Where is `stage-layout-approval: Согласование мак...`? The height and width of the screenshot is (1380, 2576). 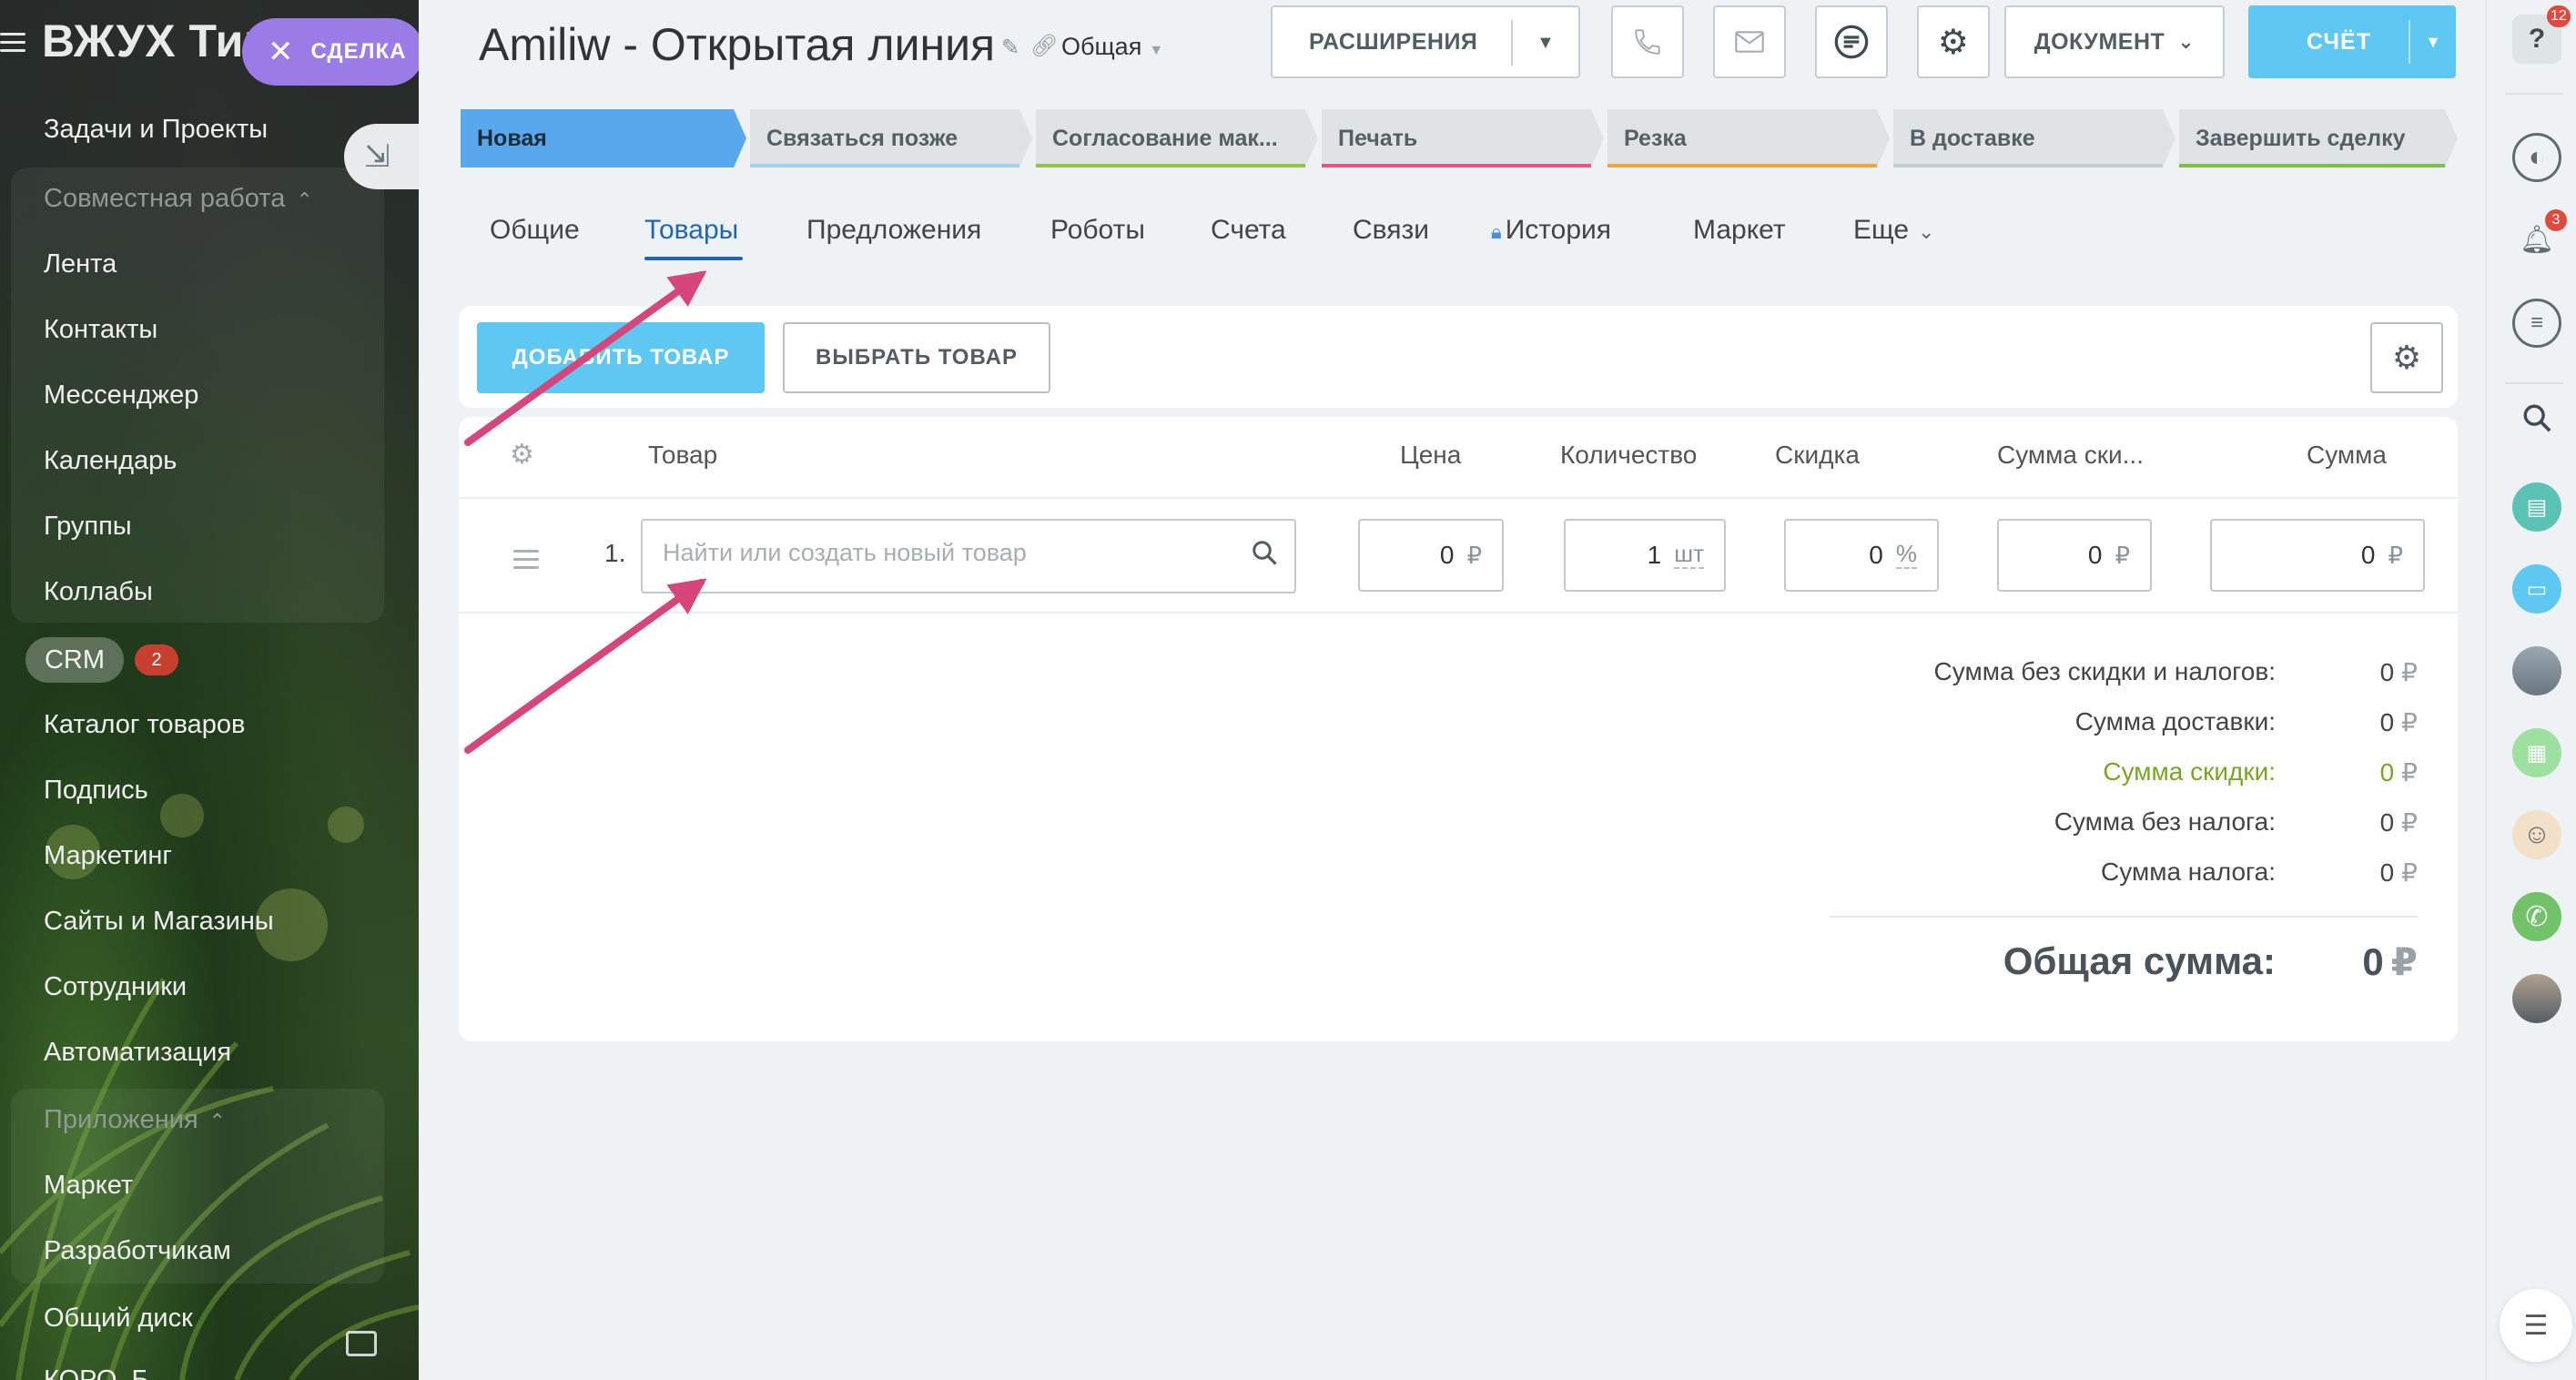
stage-layout-approval: Согласование мак... is located at coordinates (1177, 138).